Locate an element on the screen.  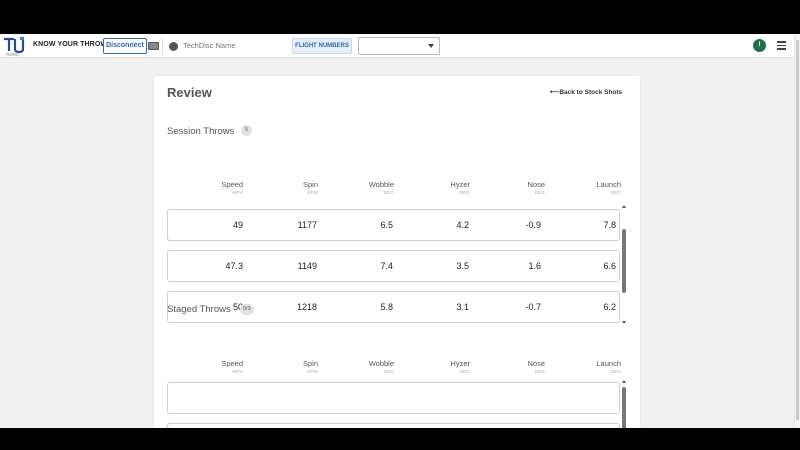
session-throw-row: 47.3 1149 7.4 3.5 1.6 6.6 is located at coordinates (393, 266).